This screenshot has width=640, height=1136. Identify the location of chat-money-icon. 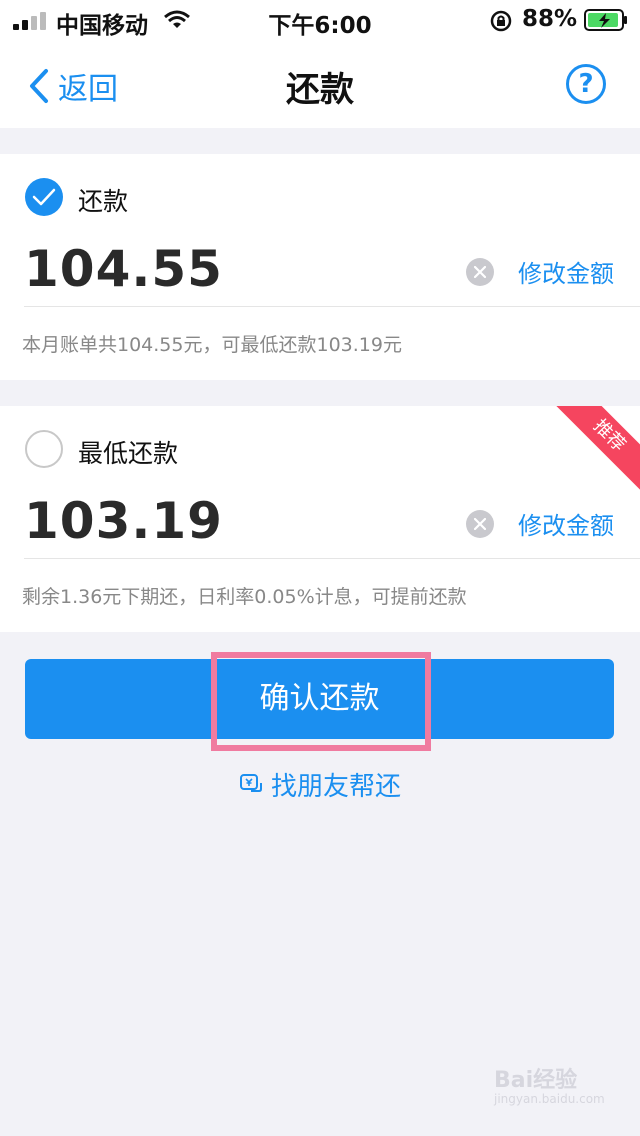
(250, 782).